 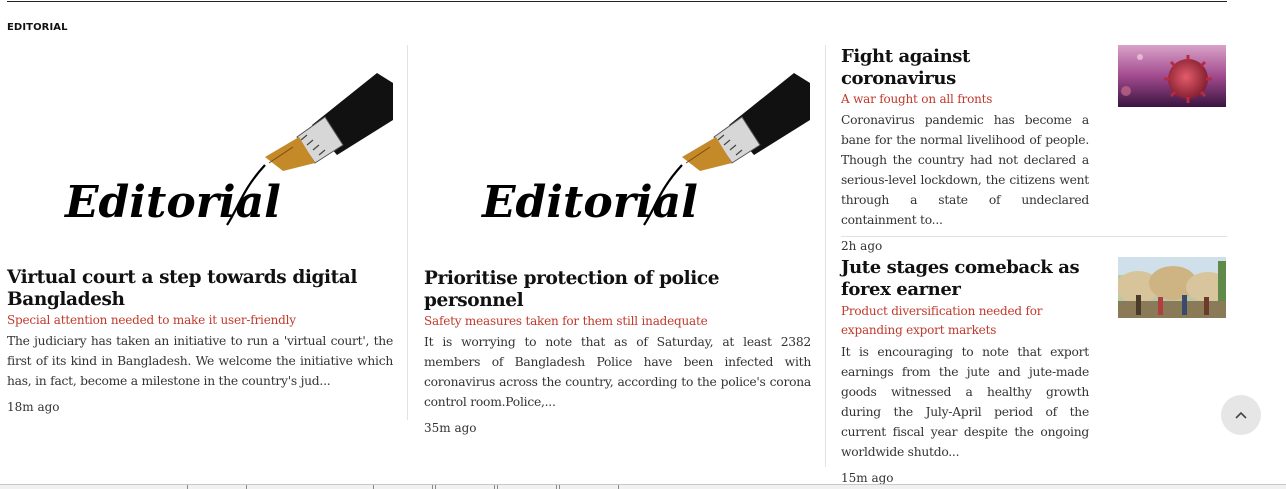 I want to click on section-label: EDITORIAL, so click(x=37, y=27).